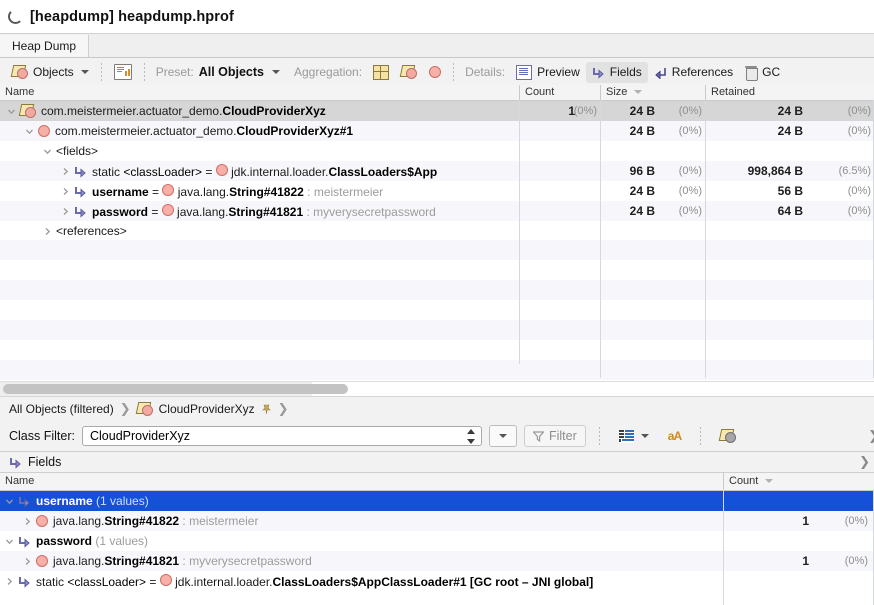  What do you see at coordinates (538, 436) in the screenshot?
I see `funnel-icon` at bounding box center [538, 436].